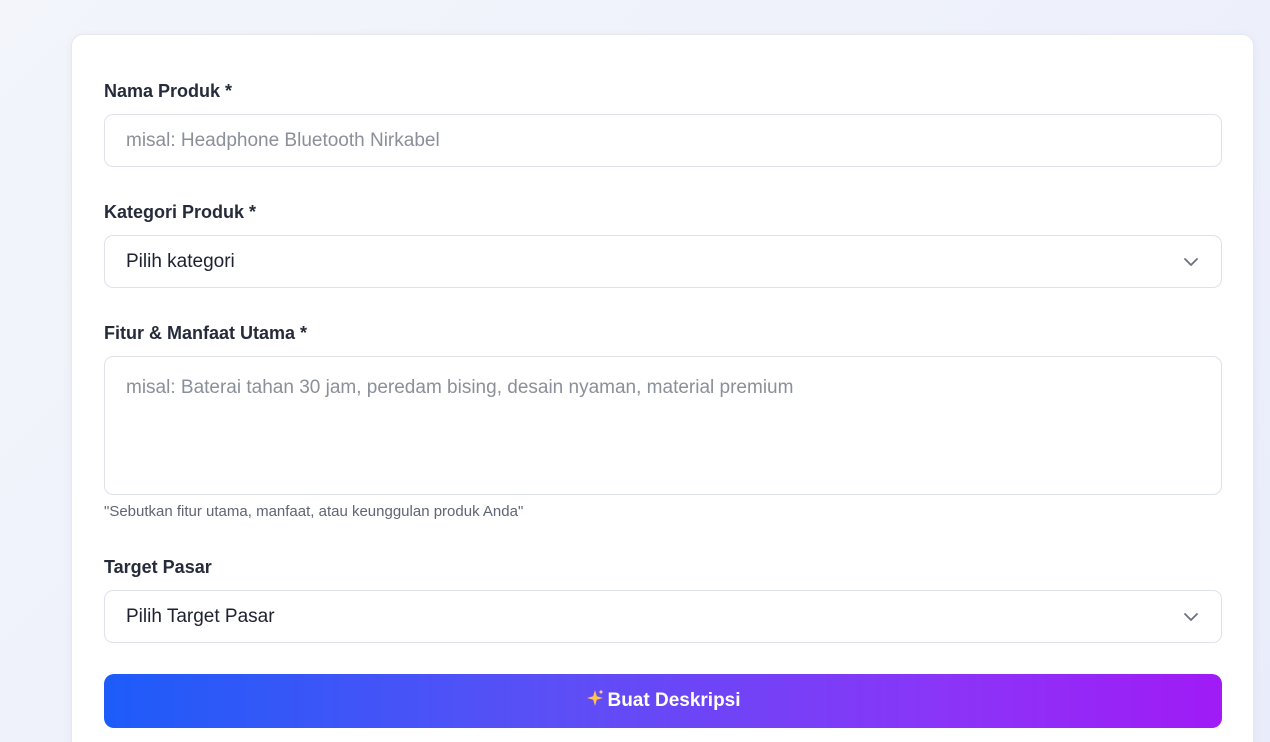 The width and height of the screenshot is (1270, 742). What do you see at coordinates (200, 616) in the screenshot?
I see `target-market-selected-value: Pilih Target Pasar` at bounding box center [200, 616].